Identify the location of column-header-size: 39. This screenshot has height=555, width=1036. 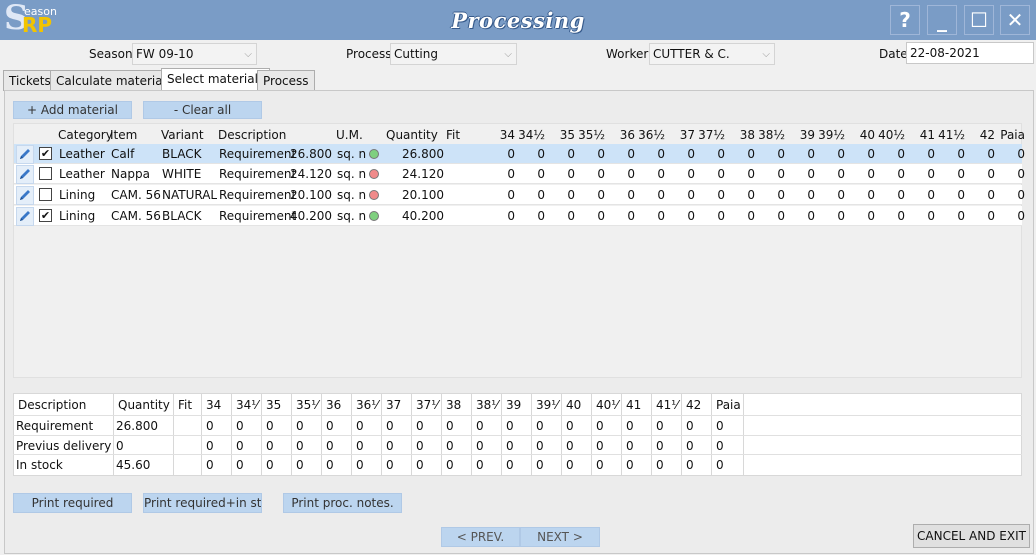
(807, 135).